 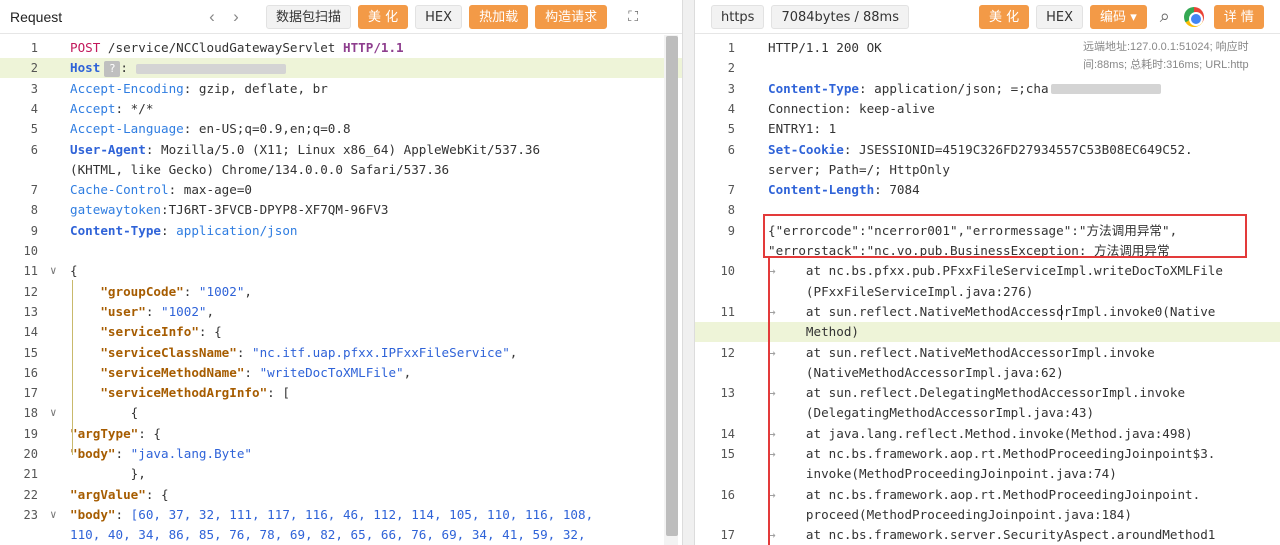 I want to click on code-token: Content-Length, so click(x=821, y=190).